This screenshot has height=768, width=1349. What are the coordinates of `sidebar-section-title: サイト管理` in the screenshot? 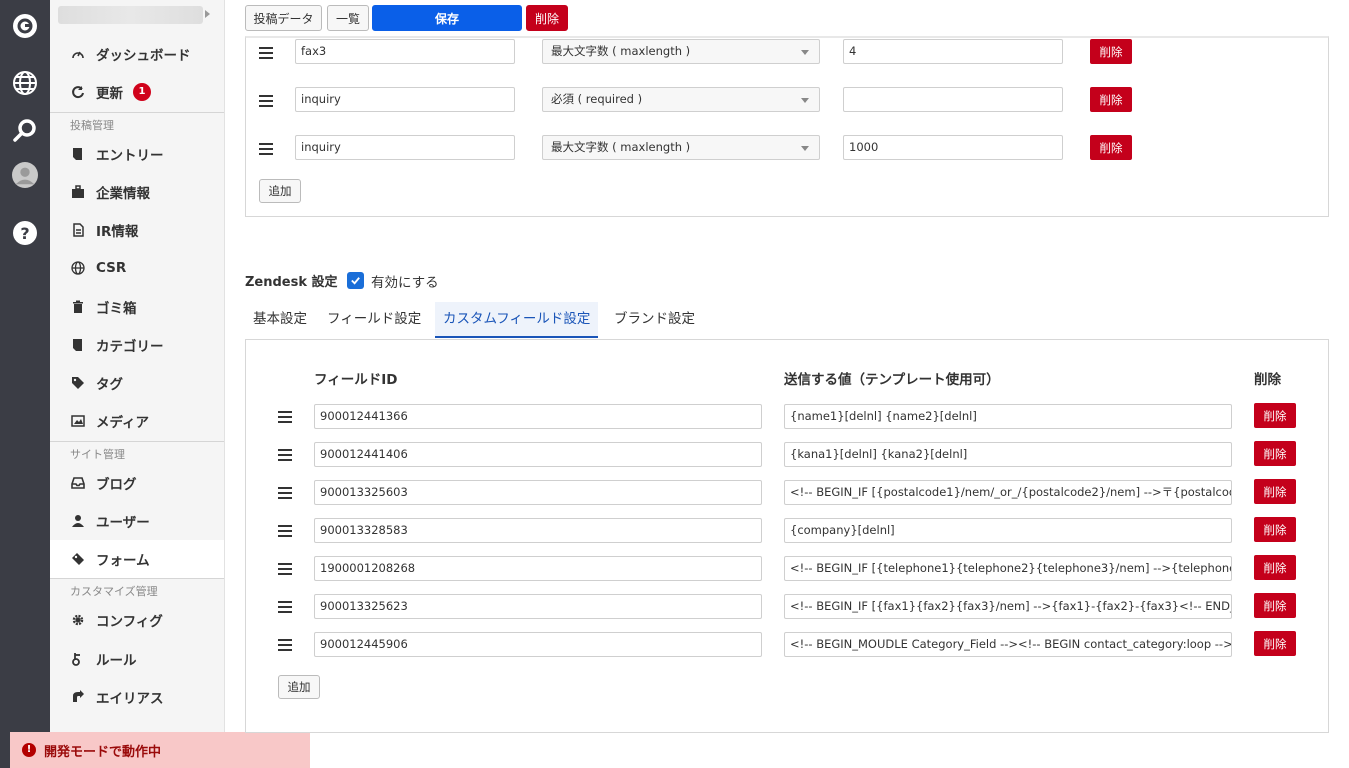 It's located at (137, 452).